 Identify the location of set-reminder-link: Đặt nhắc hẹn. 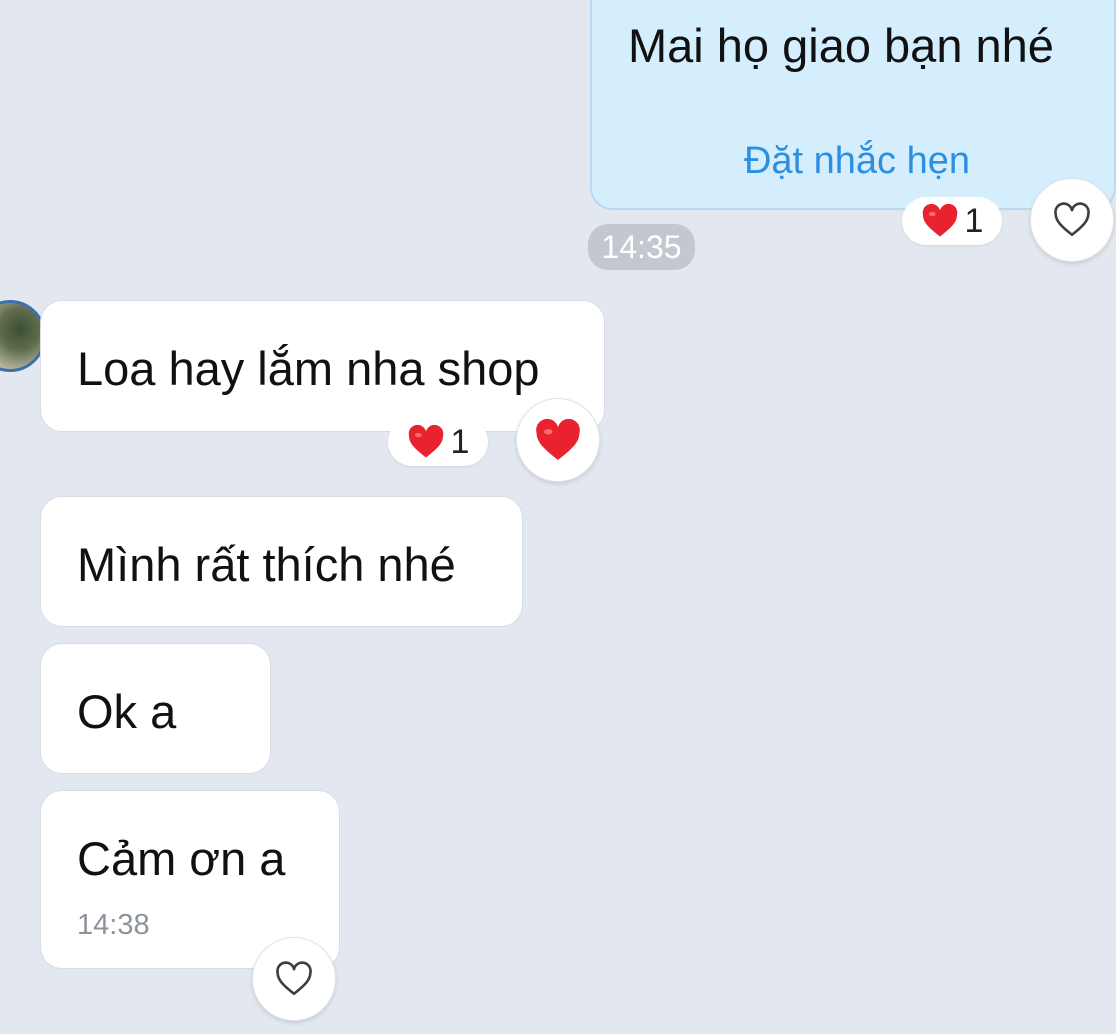
(853, 161).